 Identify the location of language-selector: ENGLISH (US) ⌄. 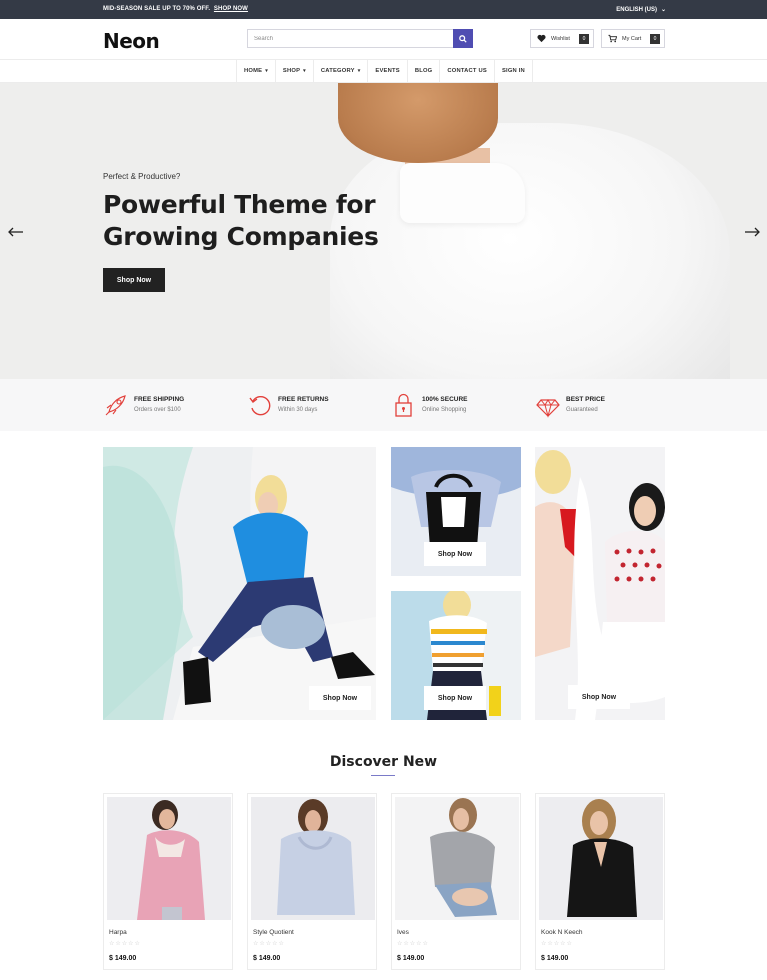
(641, 9).